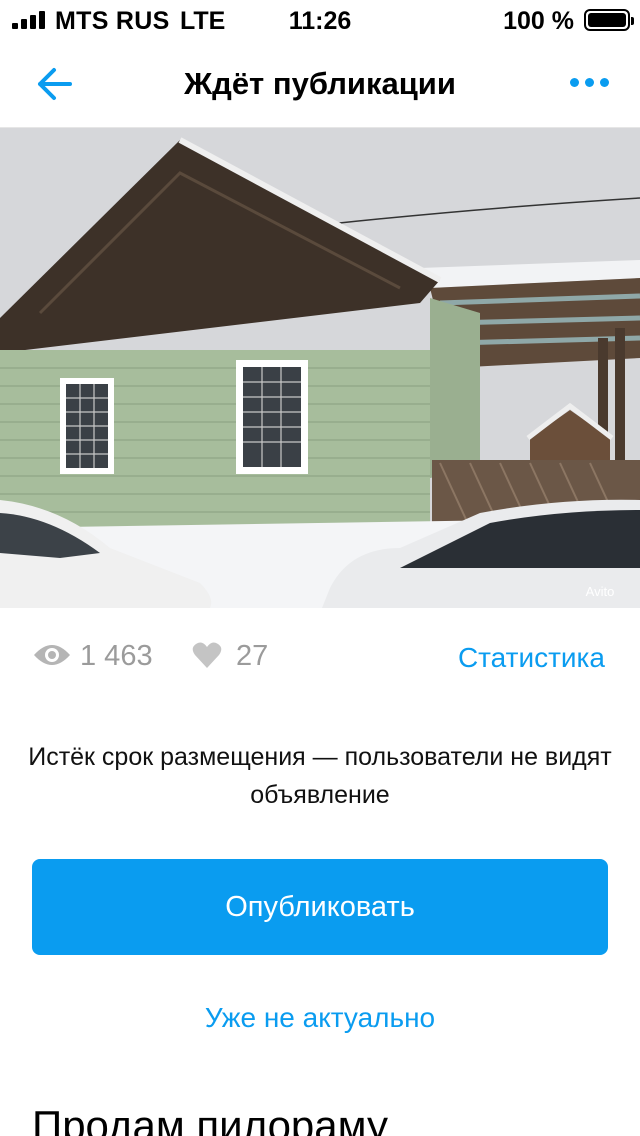 The width and height of the screenshot is (640, 1136). Describe the element at coordinates (320, 907) in the screenshot. I see `publish-button: Опубликовать` at that location.